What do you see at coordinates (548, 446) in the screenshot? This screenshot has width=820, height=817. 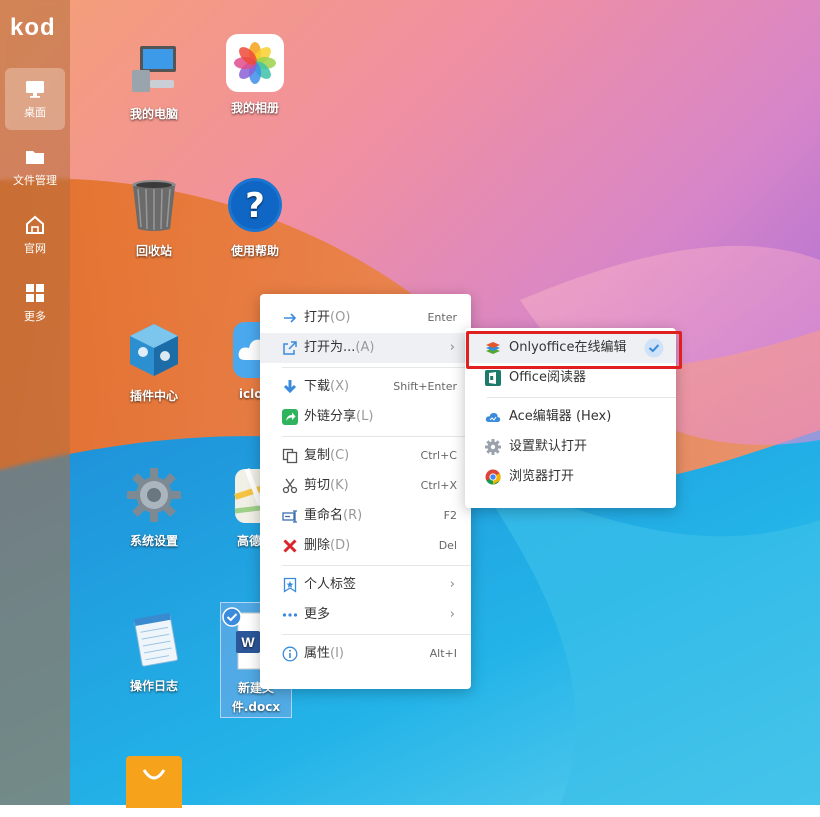 I see `menu-label: 设置默认打开` at bounding box center [548, 446].